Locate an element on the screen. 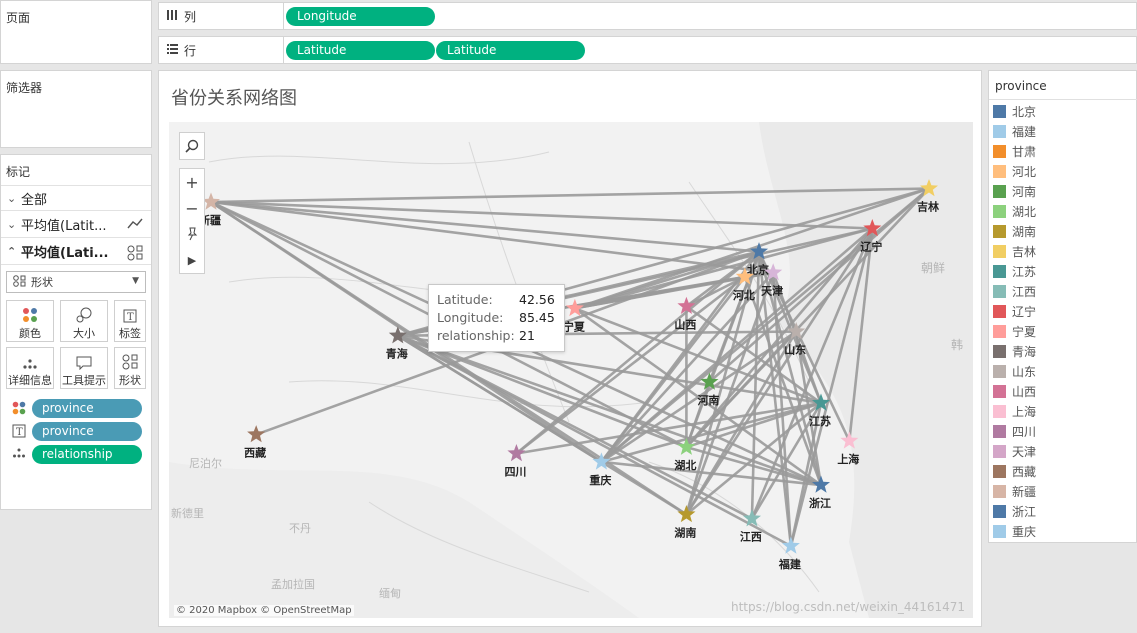 This screenshot has width=1137, height=633. shape-button: 形状 is located at coordinates (130, 368).